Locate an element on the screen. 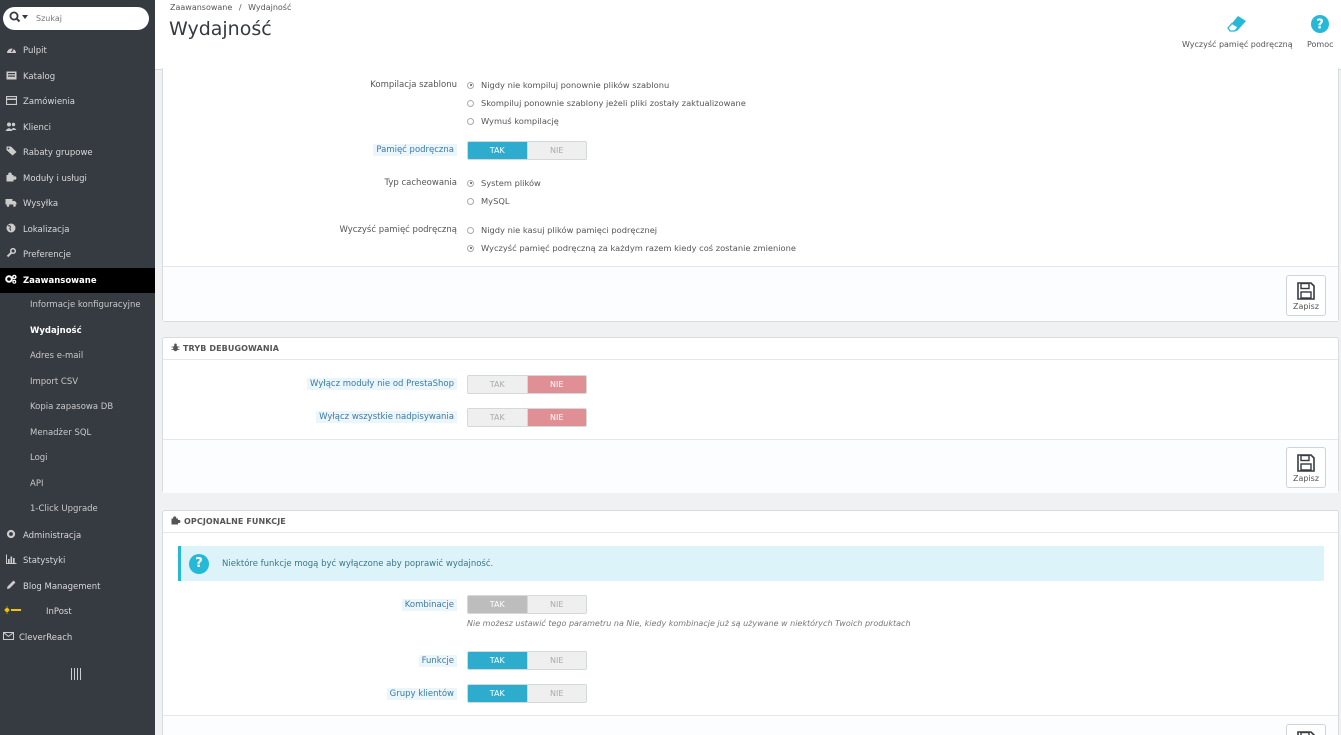 The width and height of the screenshot is (1341, 735). sidebar-subitem-db-backup: Kopia zapasowa DB is located at coordinates (77, 406).